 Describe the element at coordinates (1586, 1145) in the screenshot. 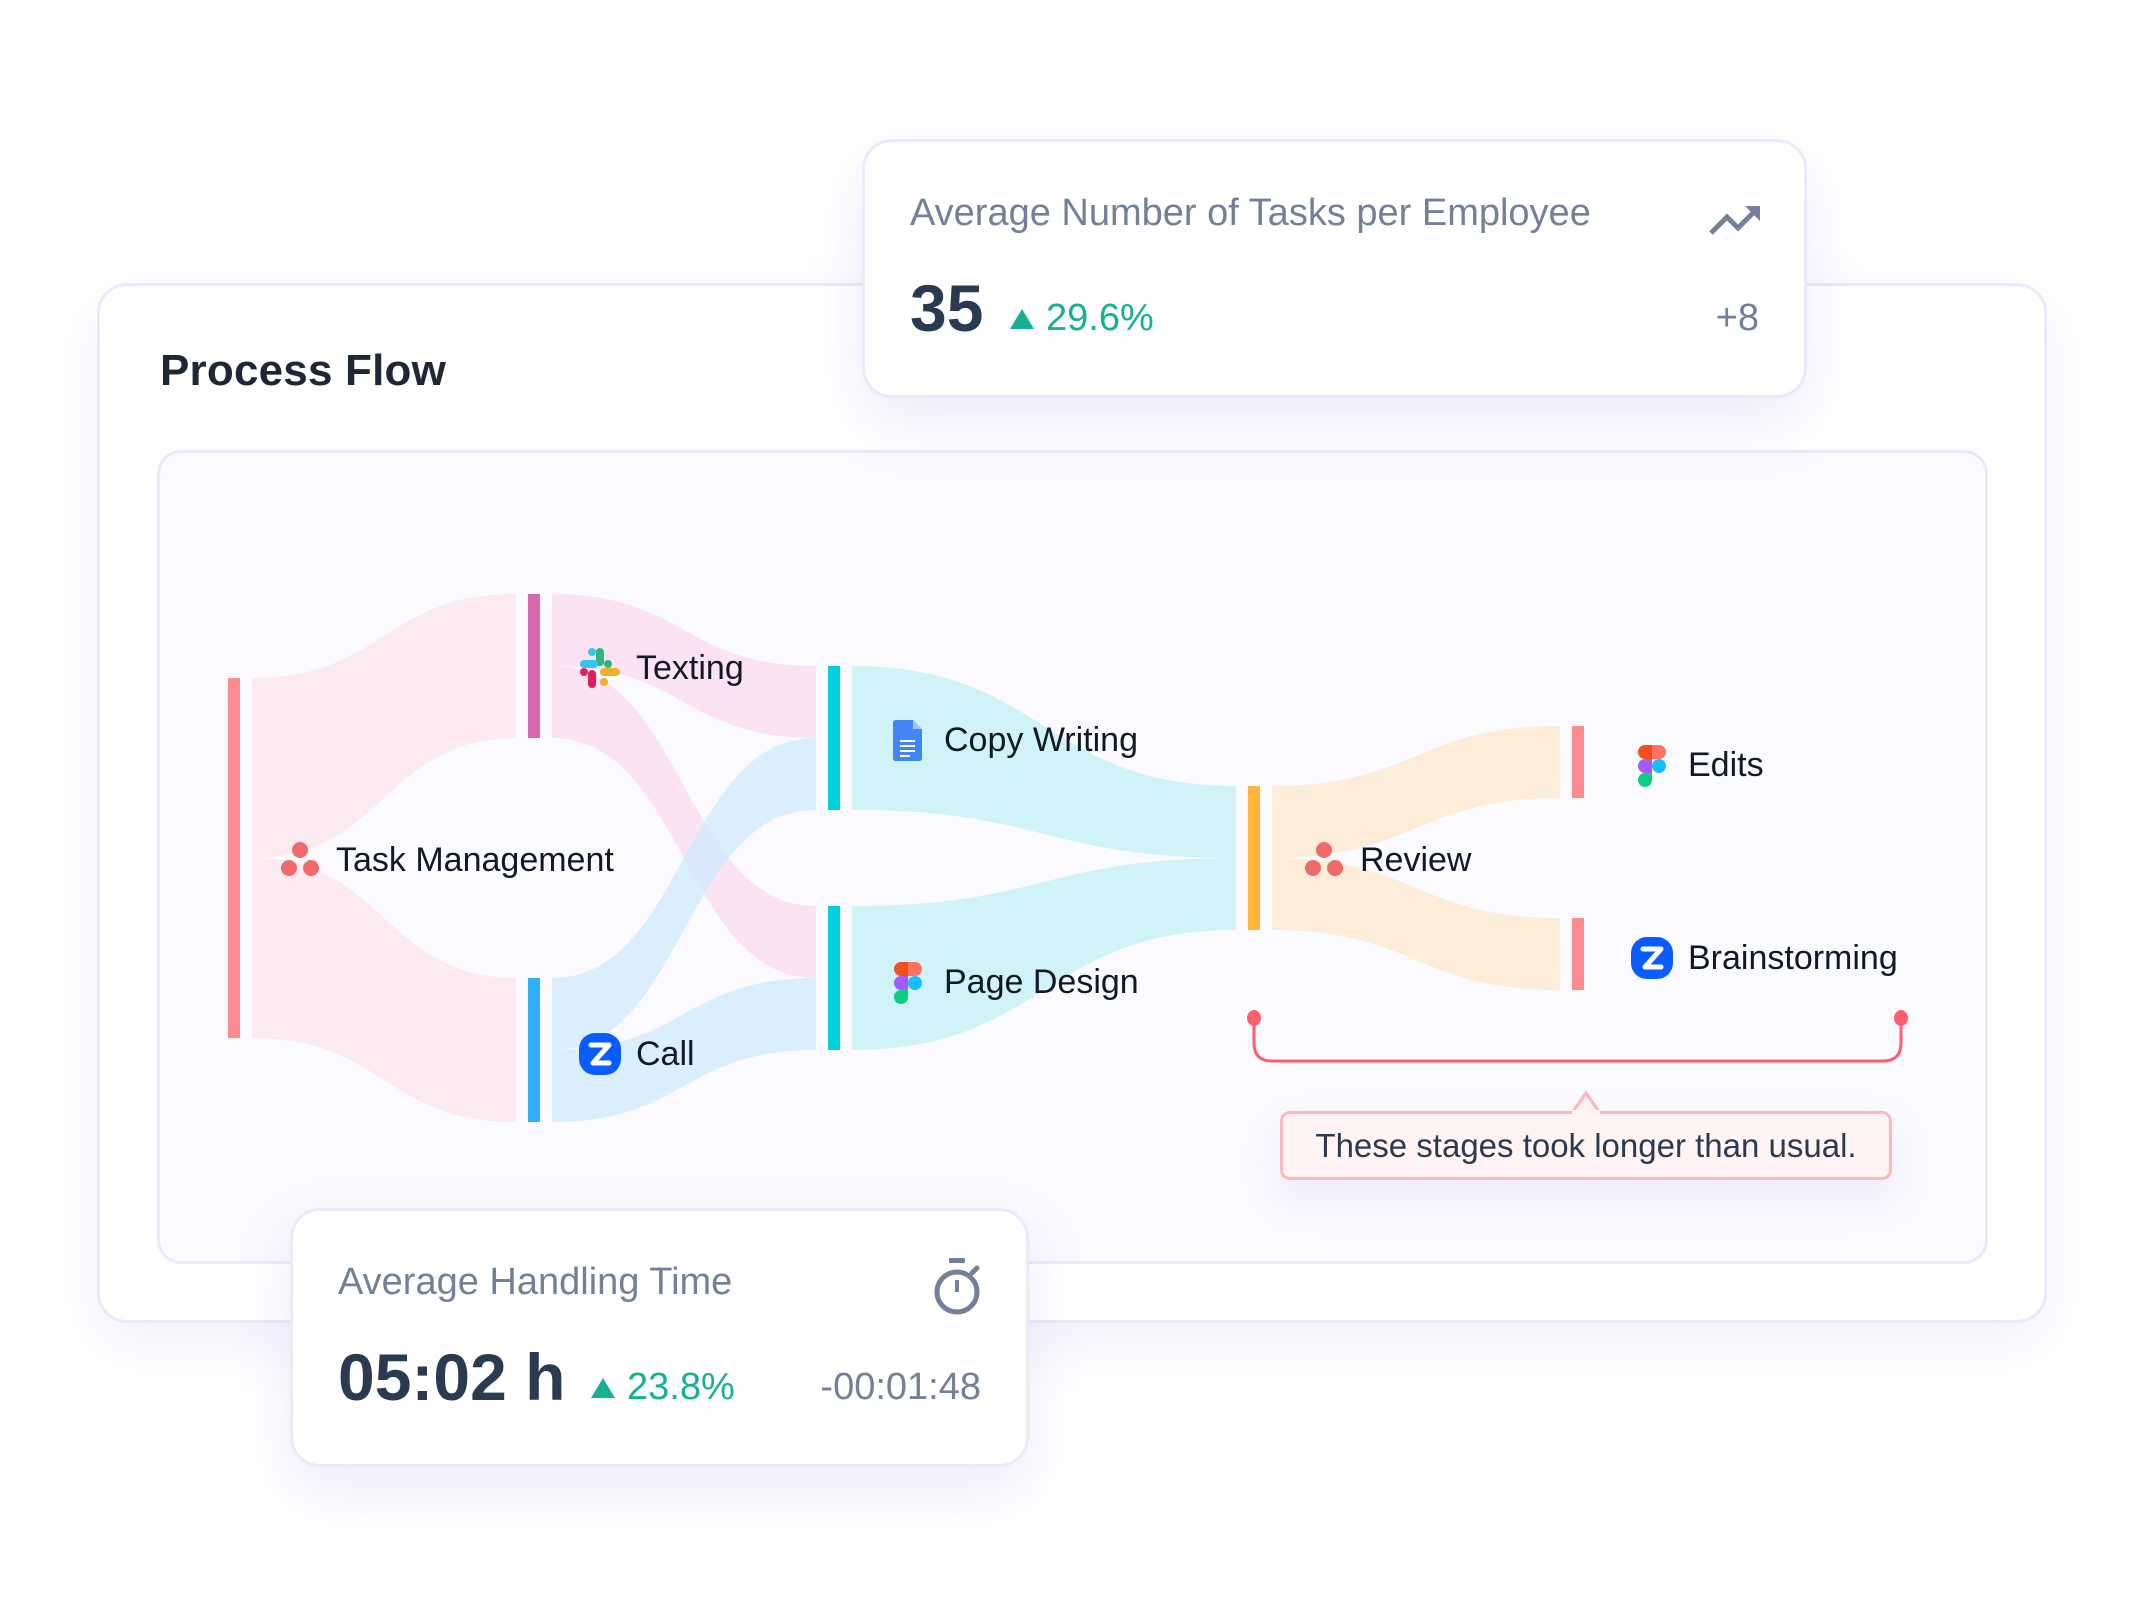

I see `annotation-tooltip: These stages took longer than usual.` at that location.